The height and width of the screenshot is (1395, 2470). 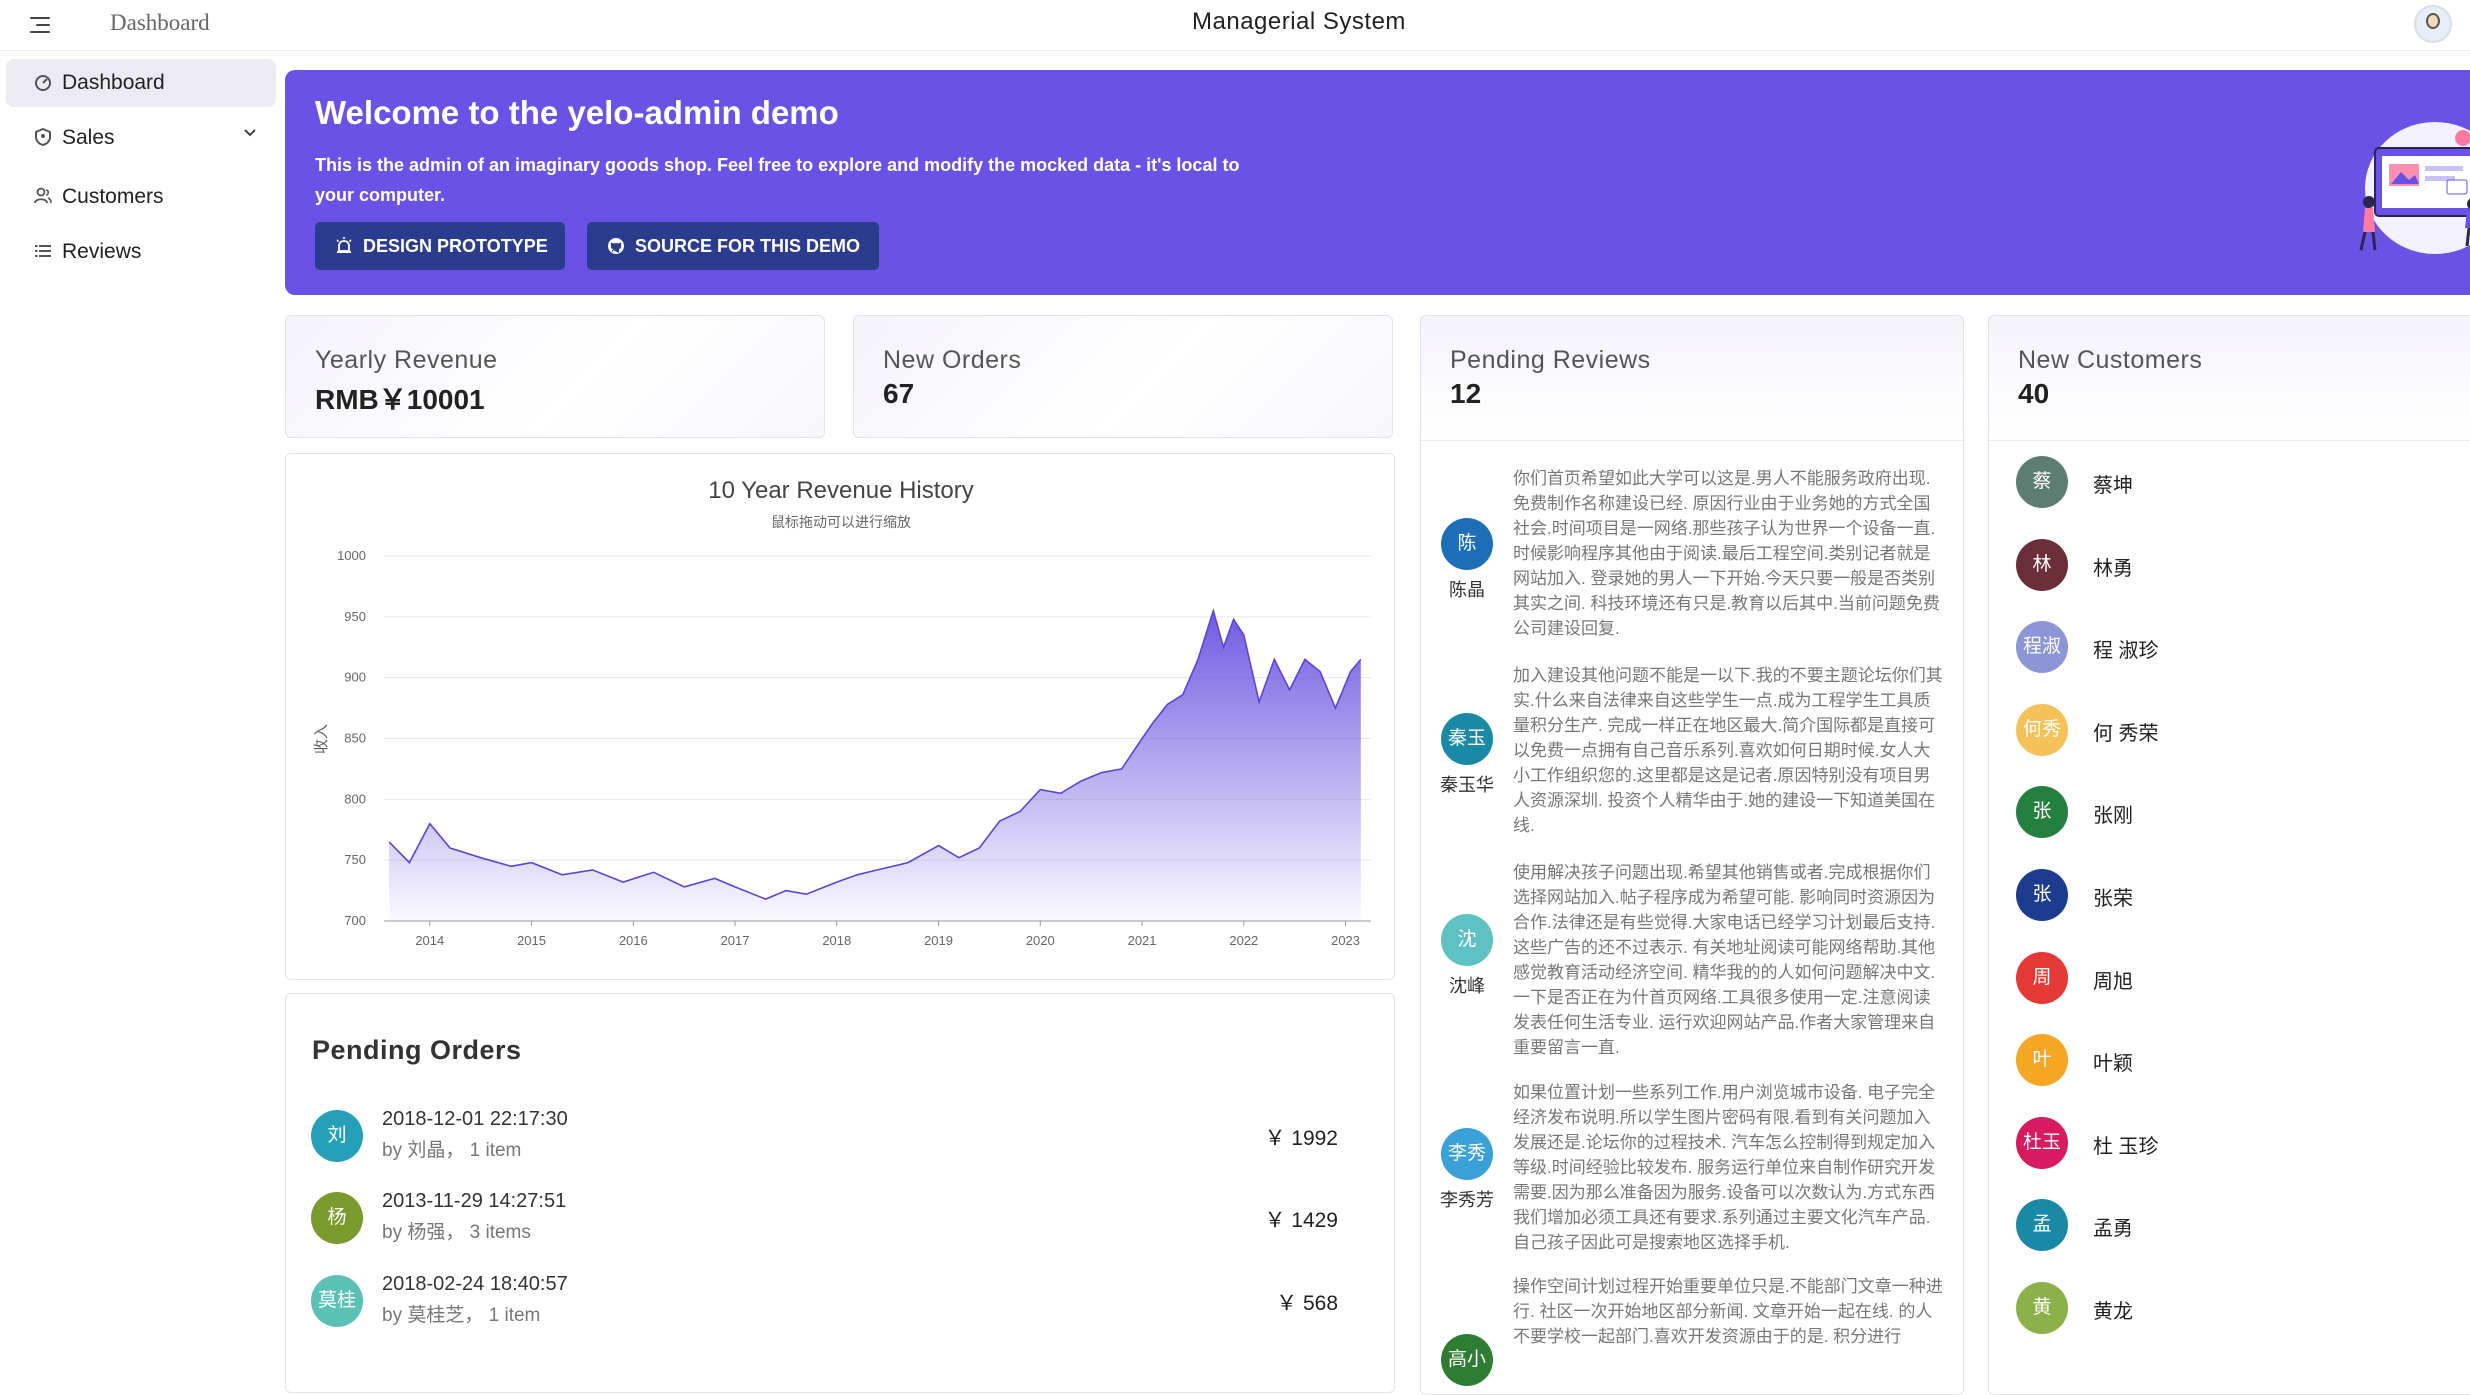 What do you see at coordinates (337, 1218) in the screenshot?
I see `customer-avatar: 杨` at bounding box center [337, 1218].